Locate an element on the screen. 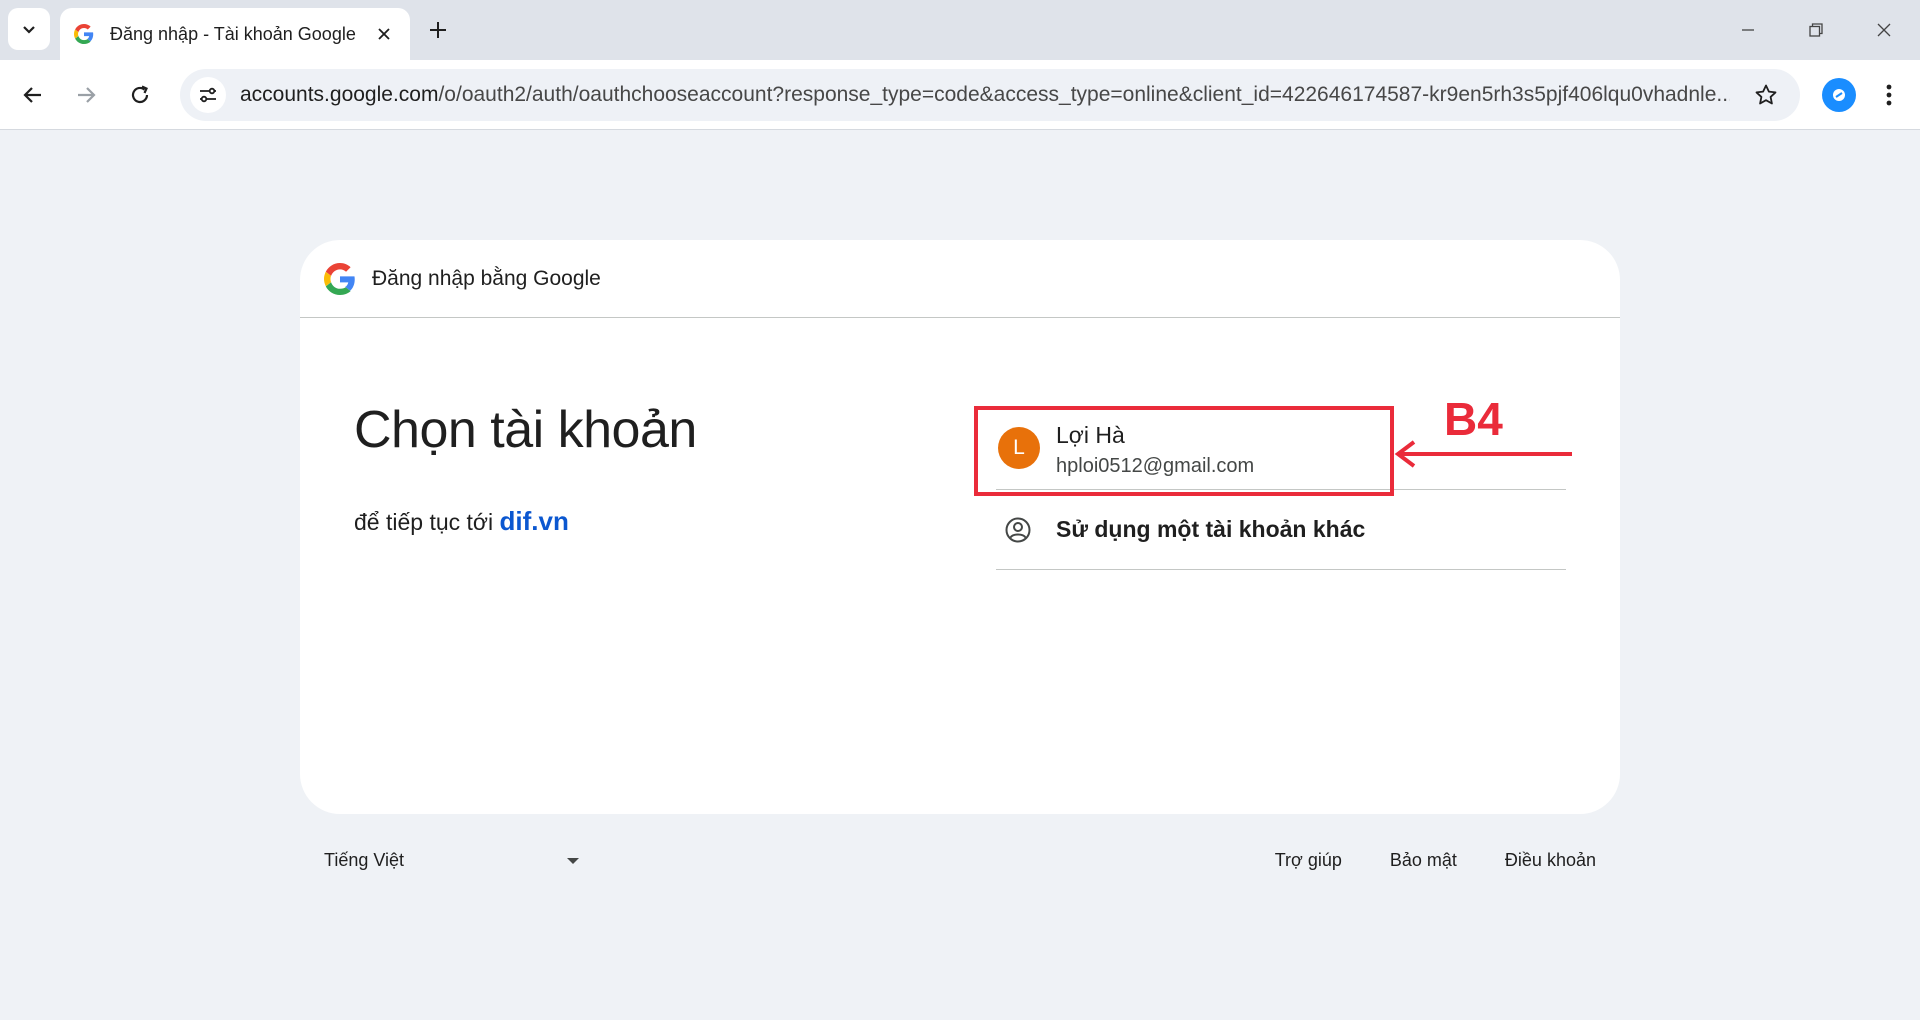 The width and height of the screenshot is (1920, 1020). tab-search-button is located at coordinates (29, 29).